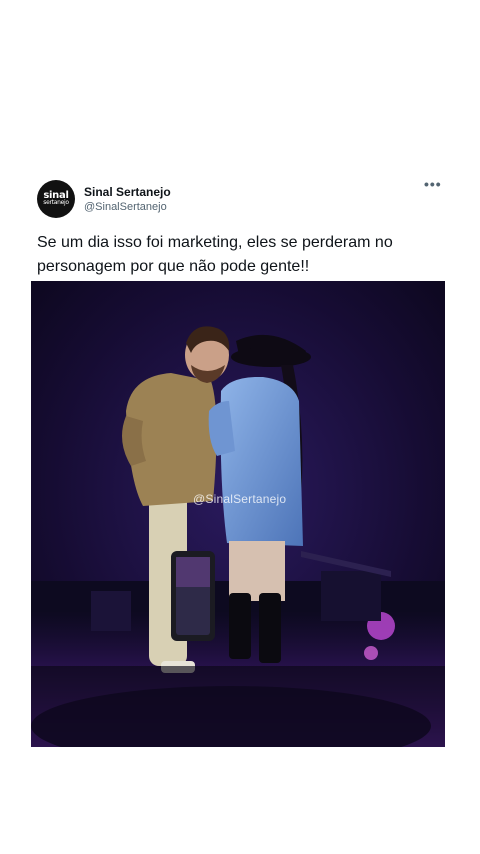 The image size is (480, 854). I want to click on ellipsis-icon: •••, so click(434, 185).